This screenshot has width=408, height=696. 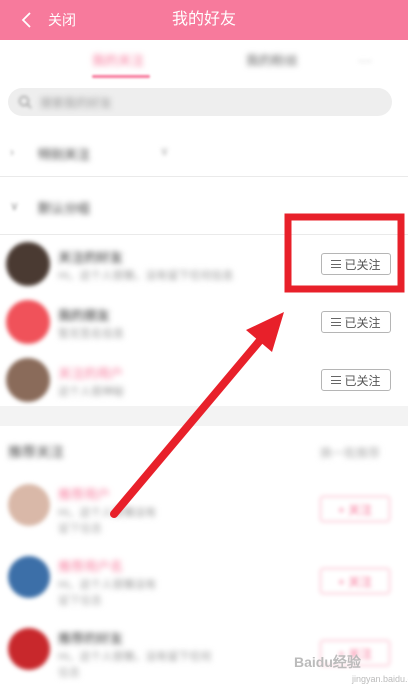 I want to click on search-input: 搜索我的好友, so click(x=200, y=102).